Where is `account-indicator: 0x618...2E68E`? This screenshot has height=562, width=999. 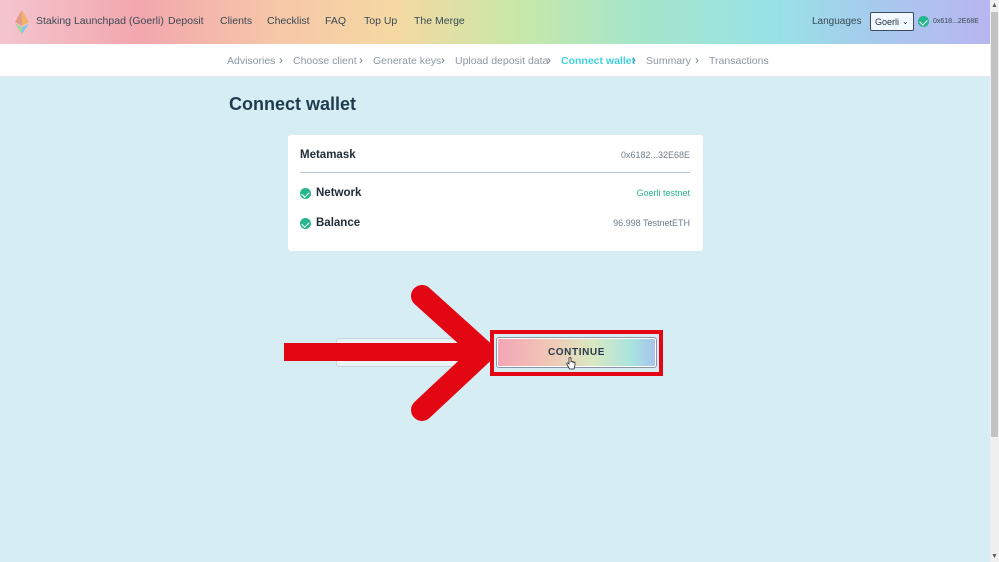 account-indicator: 0x618...2E68E is located at coordinates (948, 21).